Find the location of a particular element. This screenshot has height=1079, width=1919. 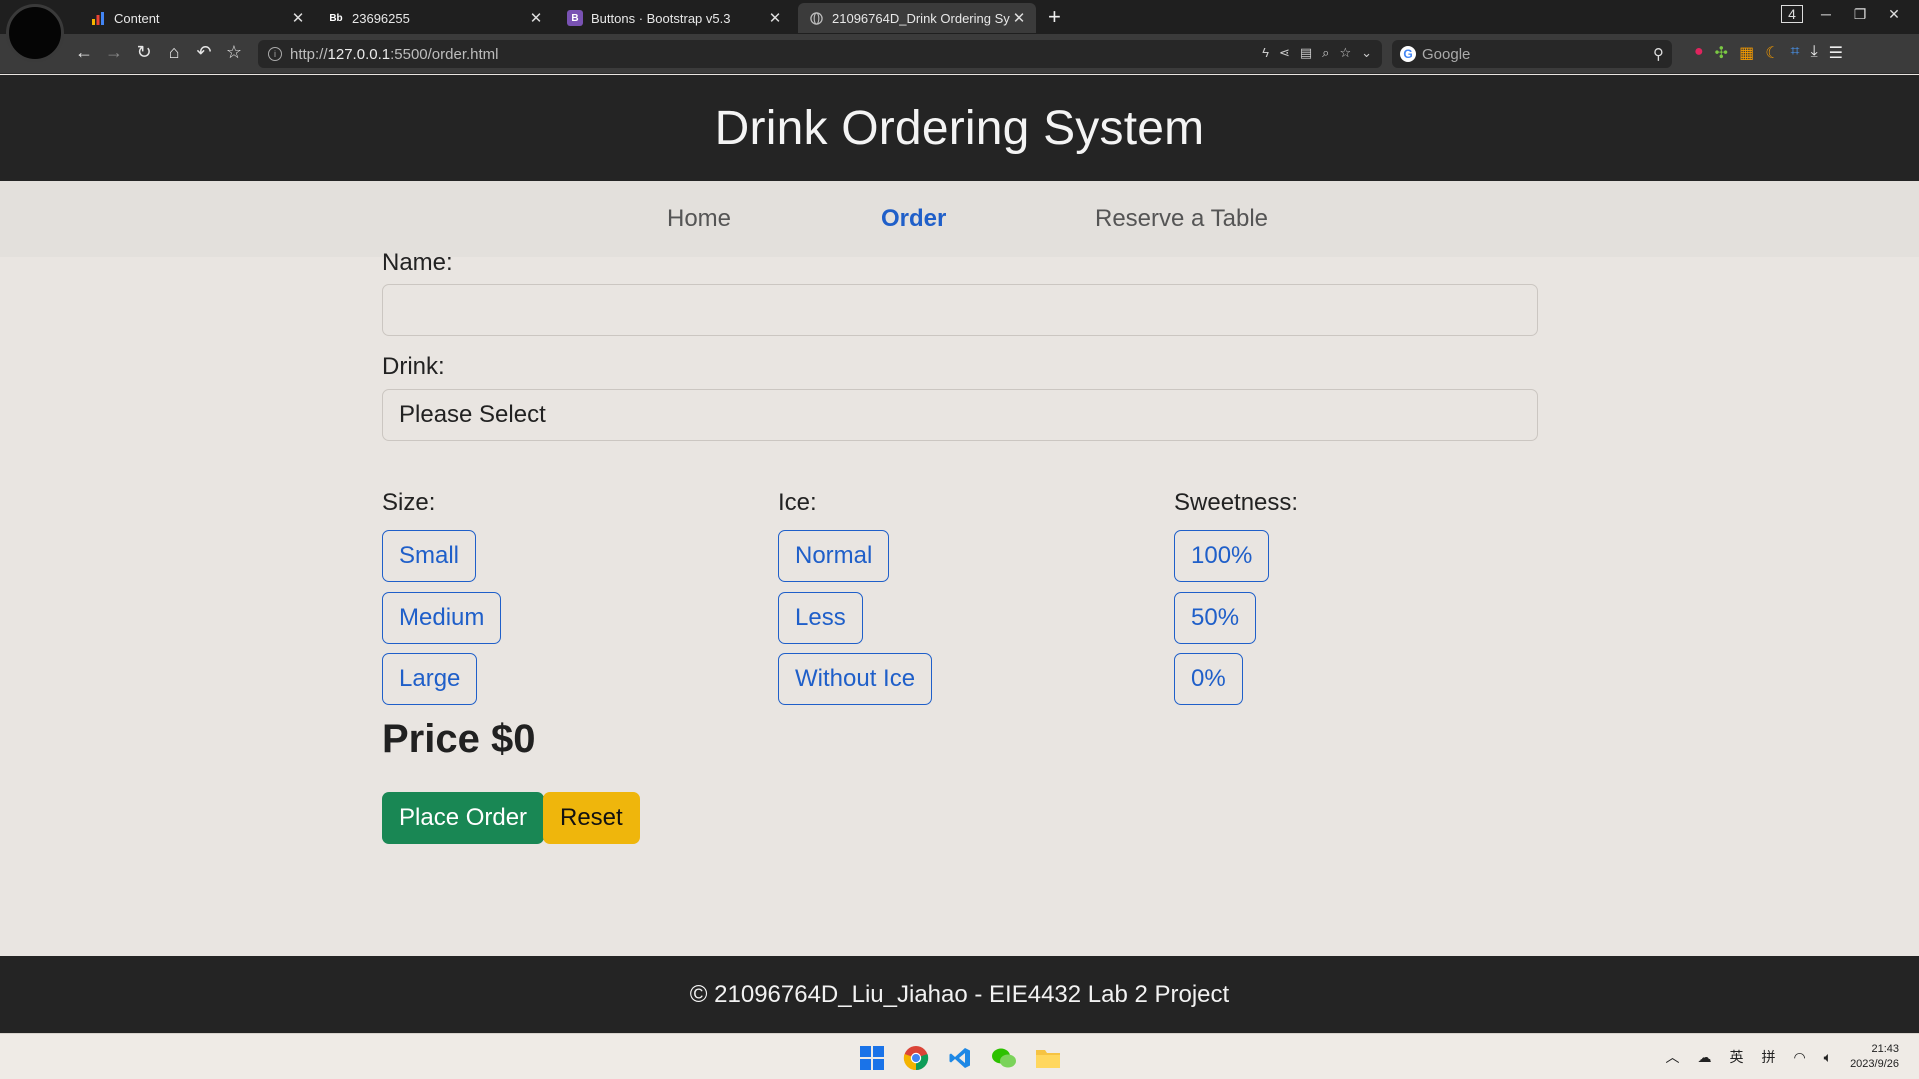

site-navbar: Home Order Reserve a Table is located at coordinates (959, 219).